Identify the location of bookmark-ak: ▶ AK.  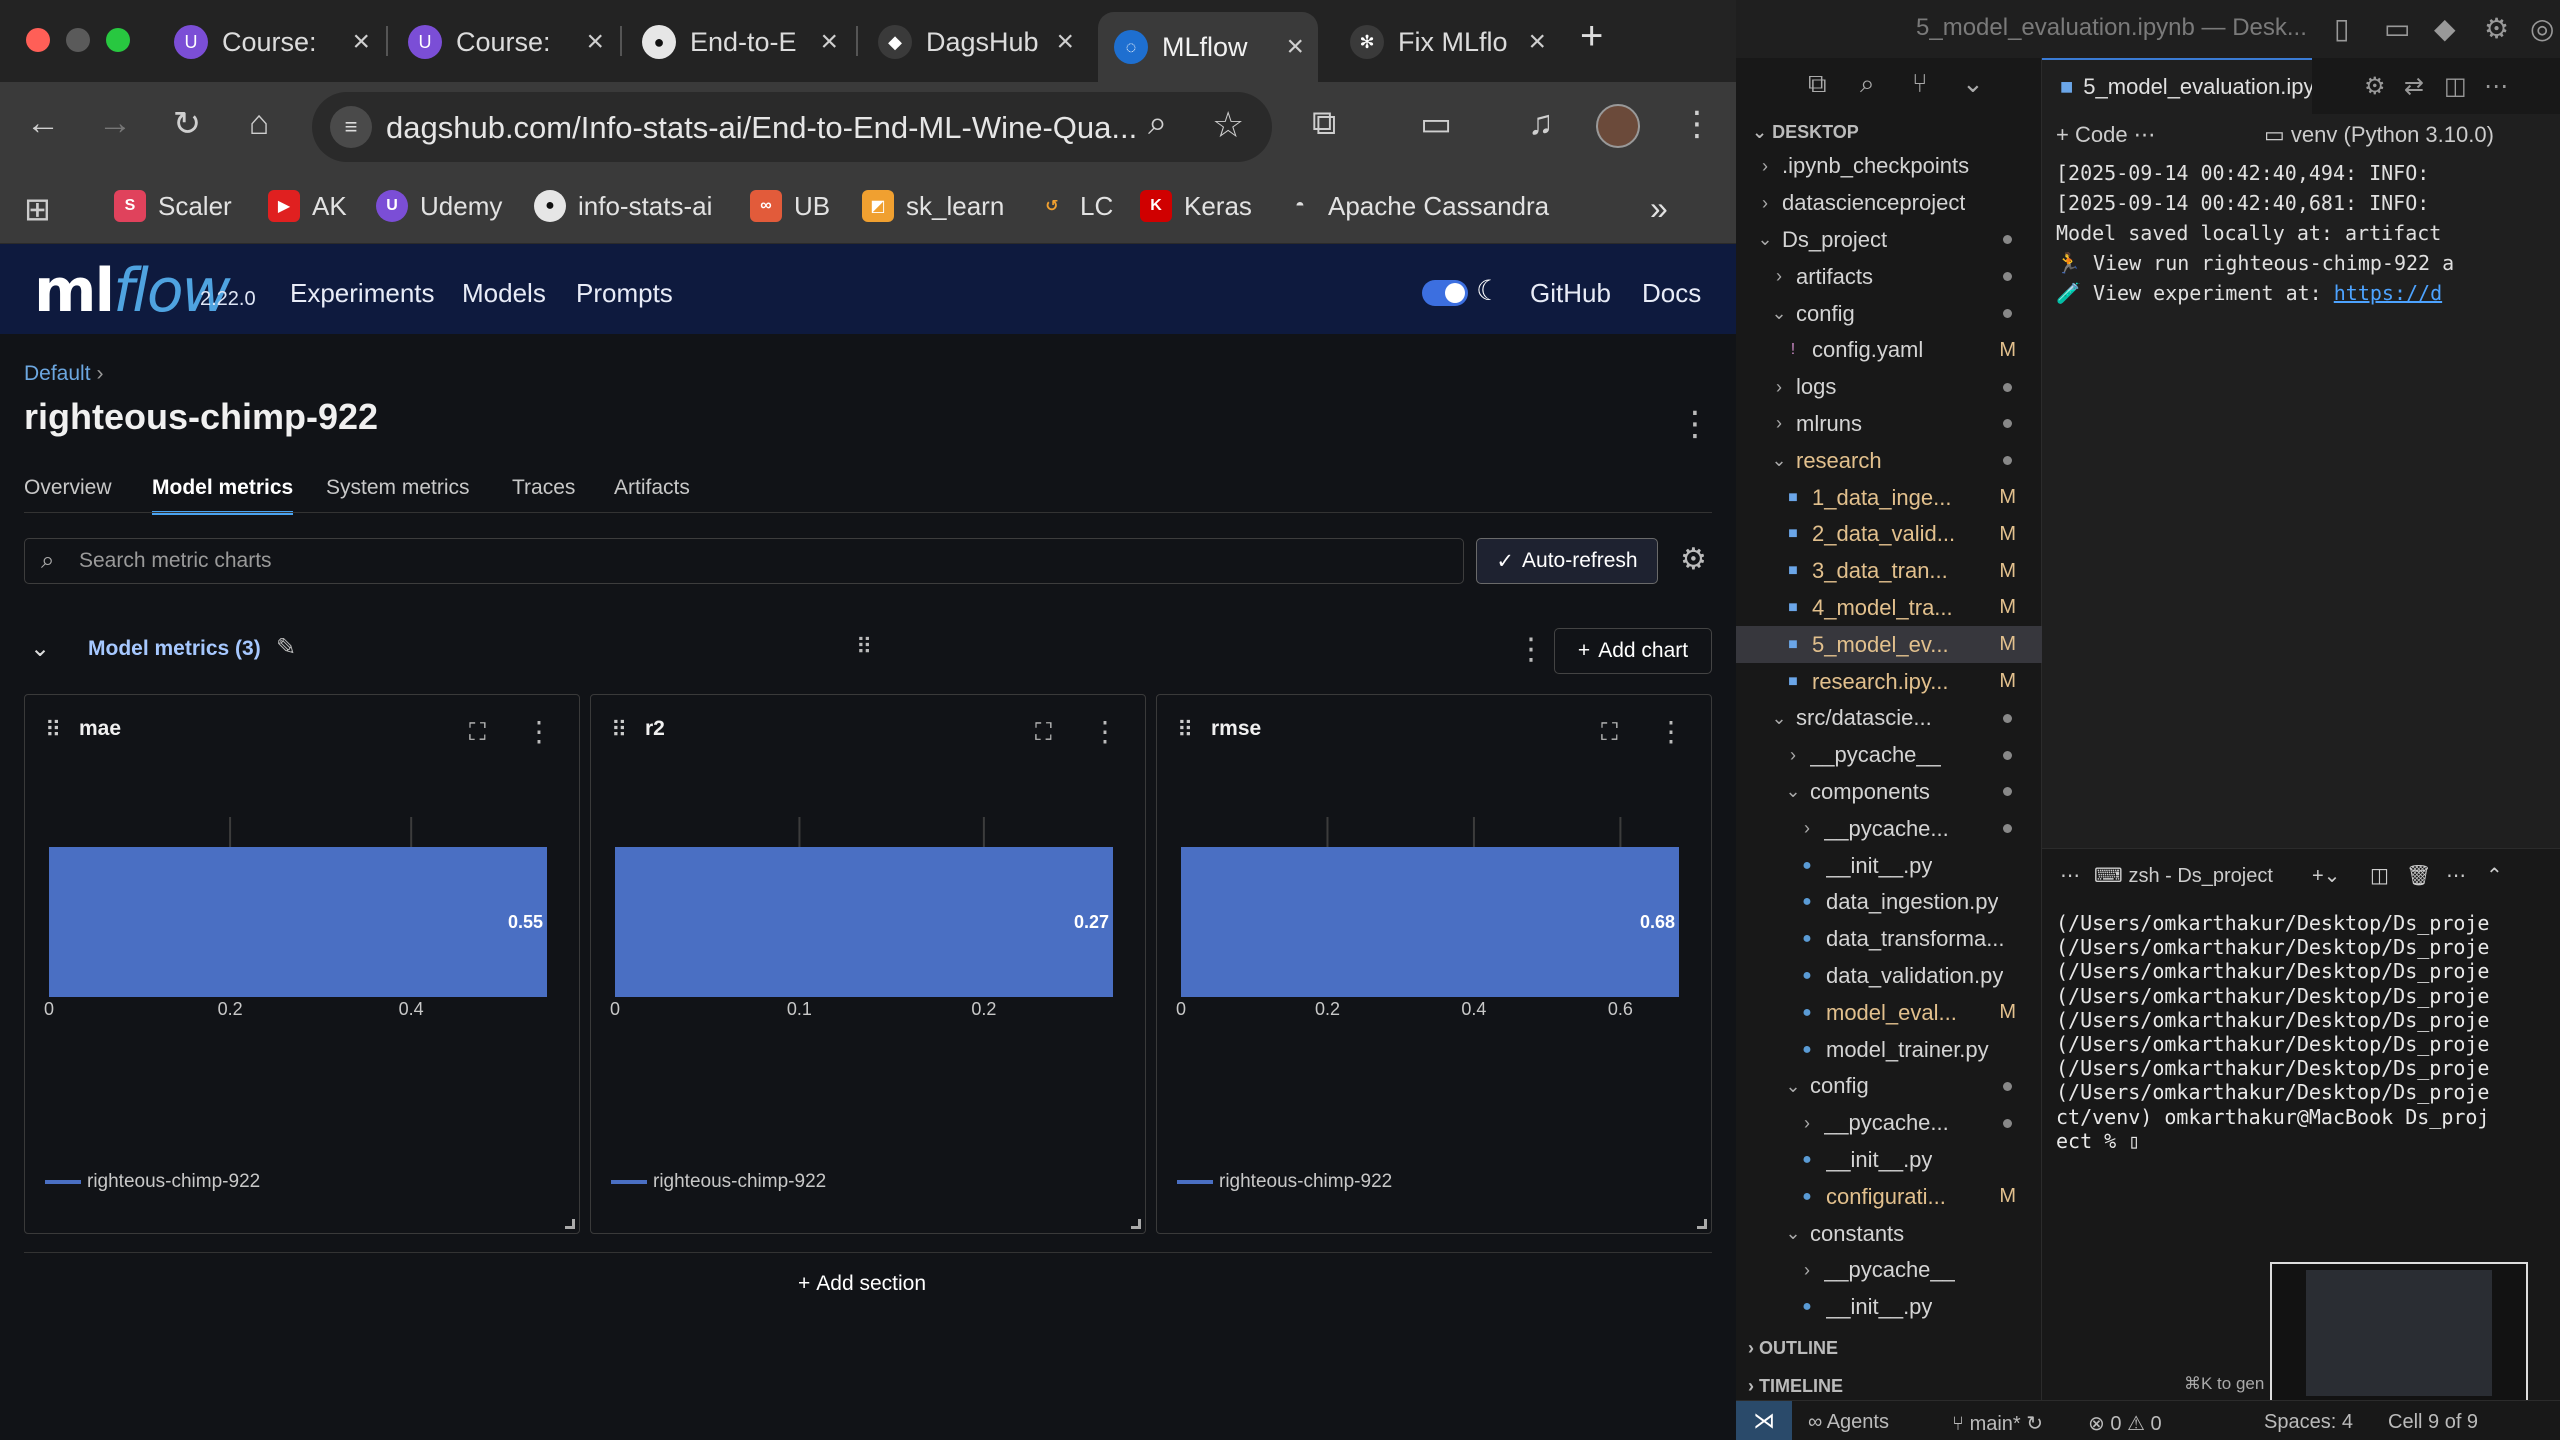
(307, 206).